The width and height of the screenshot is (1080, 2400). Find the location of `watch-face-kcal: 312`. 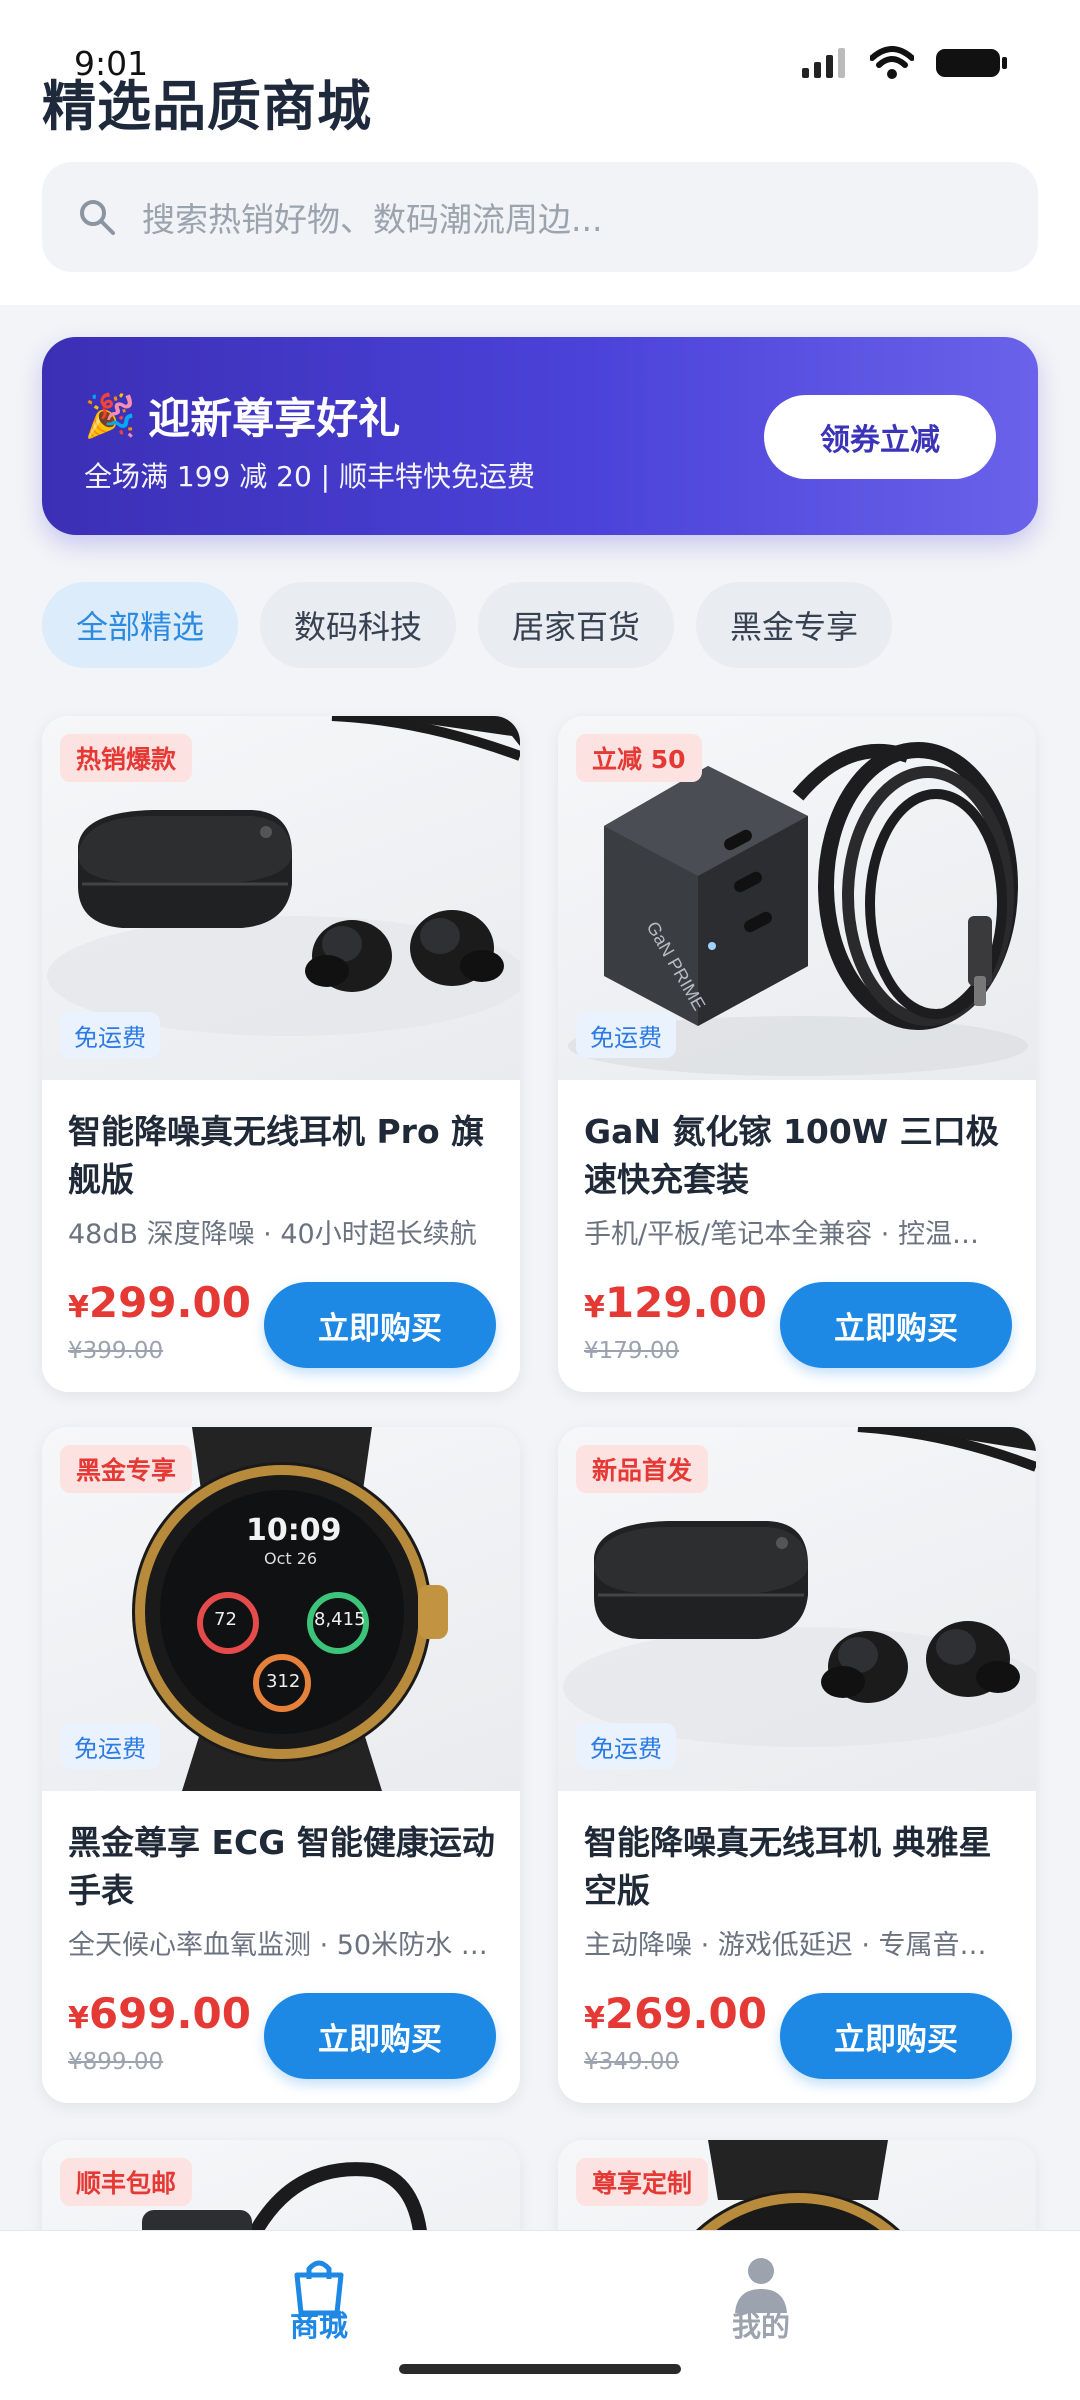

watch-face-kcal: 312 is located at coordinates (283, 1681).